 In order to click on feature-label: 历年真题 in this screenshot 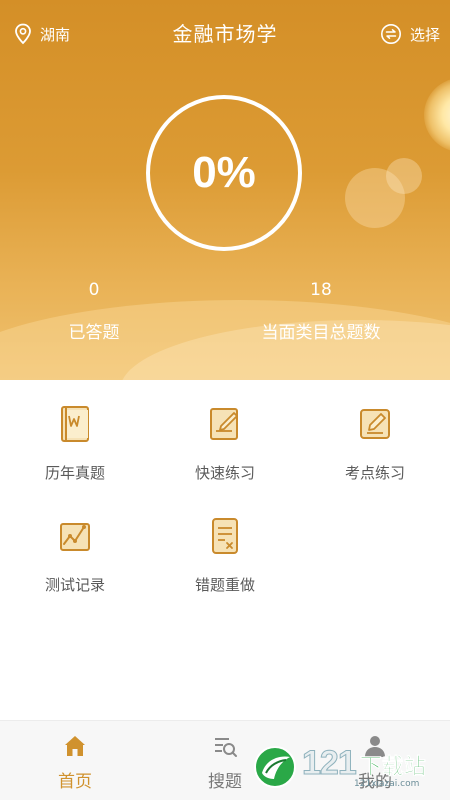, I will do `click(74, 473)`.